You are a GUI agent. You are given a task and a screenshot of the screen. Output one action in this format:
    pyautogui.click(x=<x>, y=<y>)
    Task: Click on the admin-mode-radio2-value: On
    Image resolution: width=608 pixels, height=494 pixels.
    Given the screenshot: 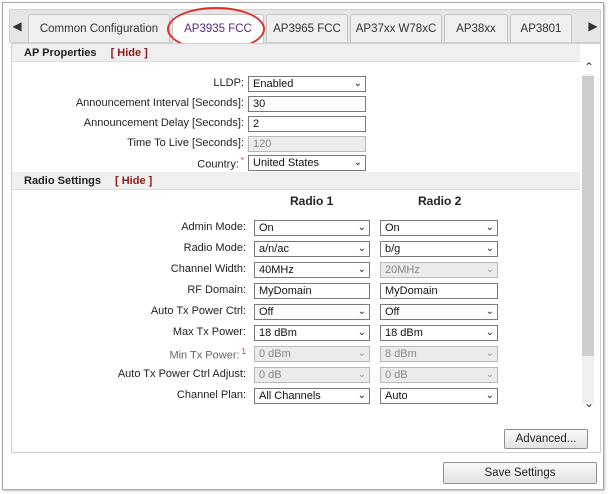 What is the action you would take?
    pyautogui.click(x=392, y=228)
    